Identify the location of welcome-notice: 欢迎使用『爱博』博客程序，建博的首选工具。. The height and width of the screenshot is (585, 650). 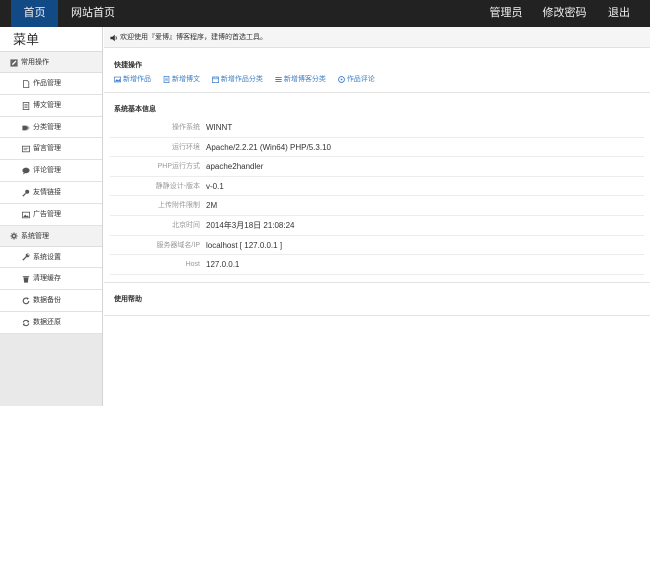
(377, 37).